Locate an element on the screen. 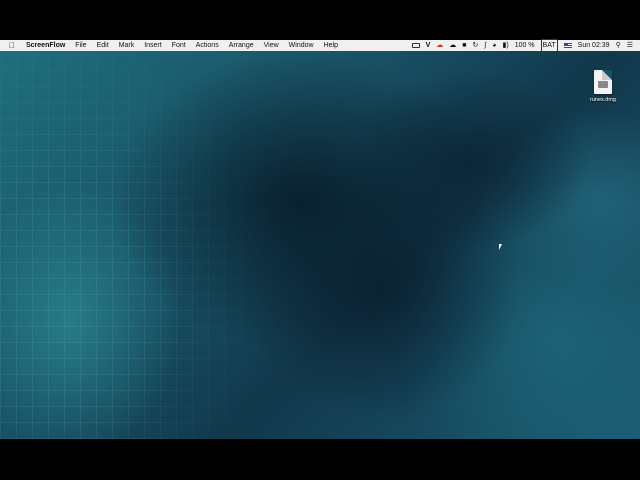  menu-file: File is located at coordinates (80, 45).